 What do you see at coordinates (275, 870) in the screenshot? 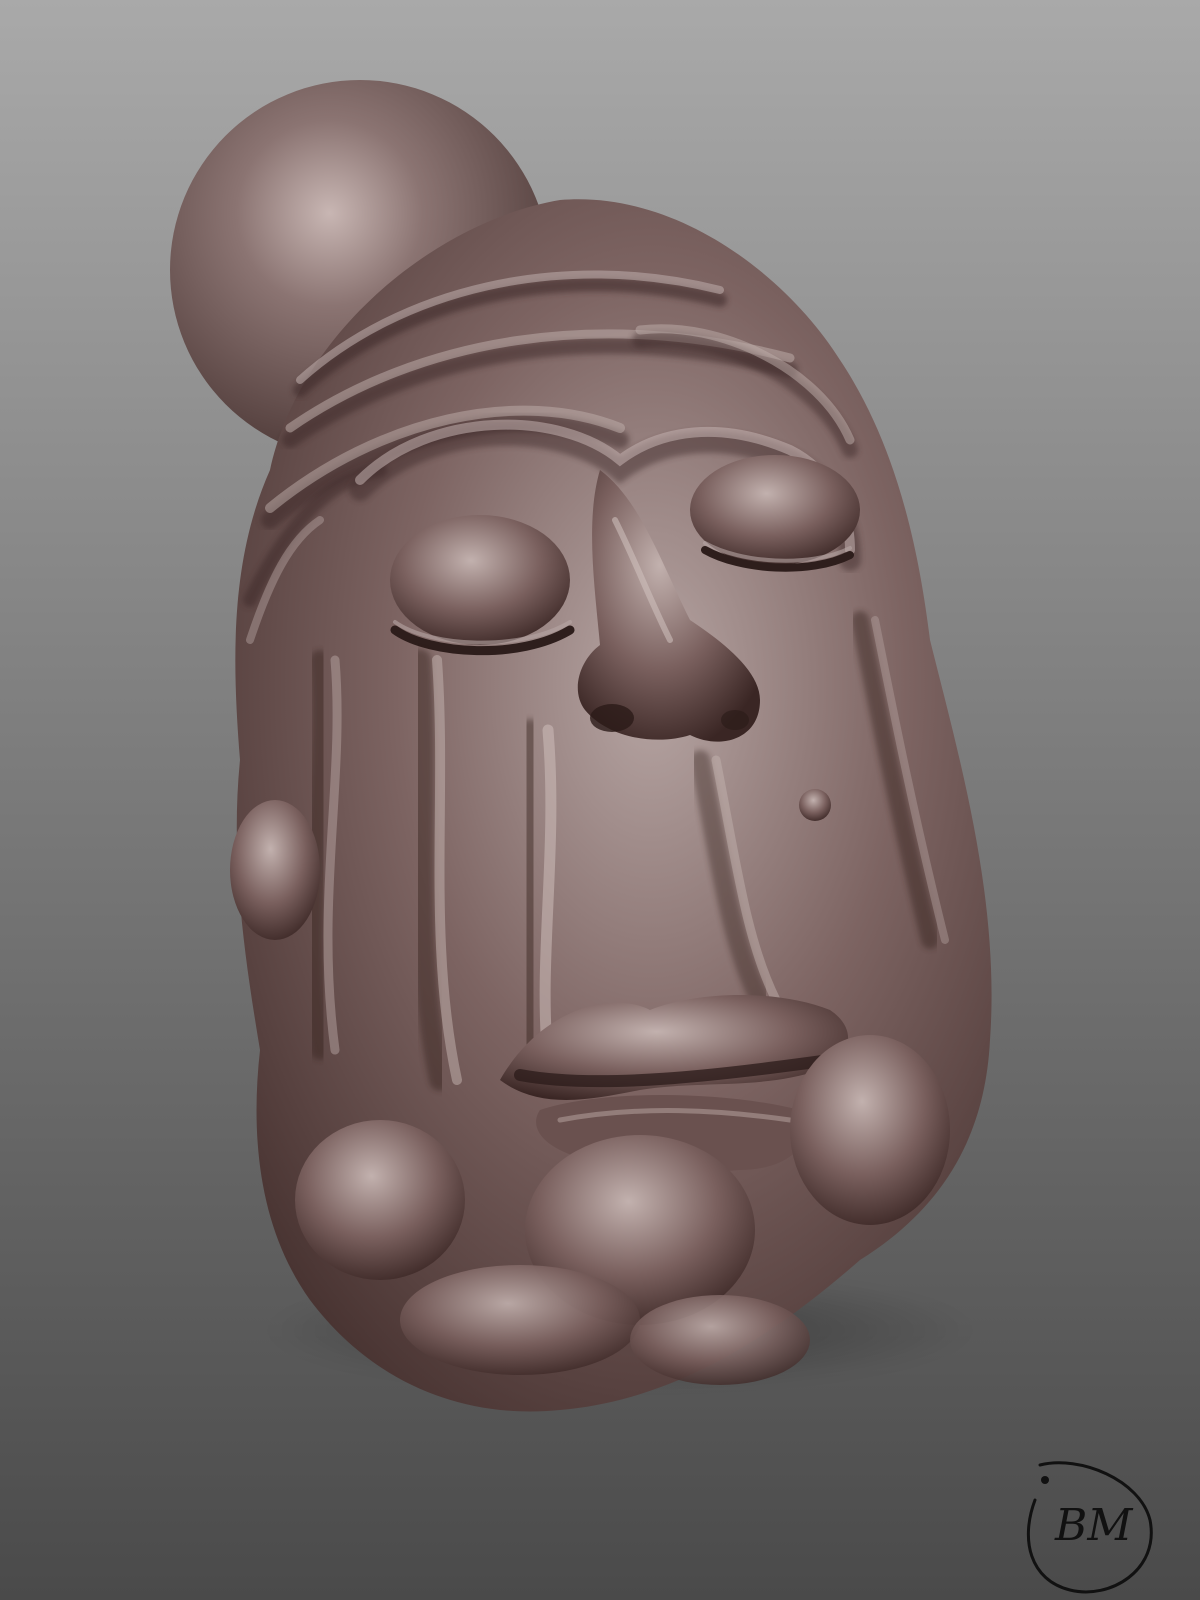
I see `left-jowl` at bounding box center [275, 870].